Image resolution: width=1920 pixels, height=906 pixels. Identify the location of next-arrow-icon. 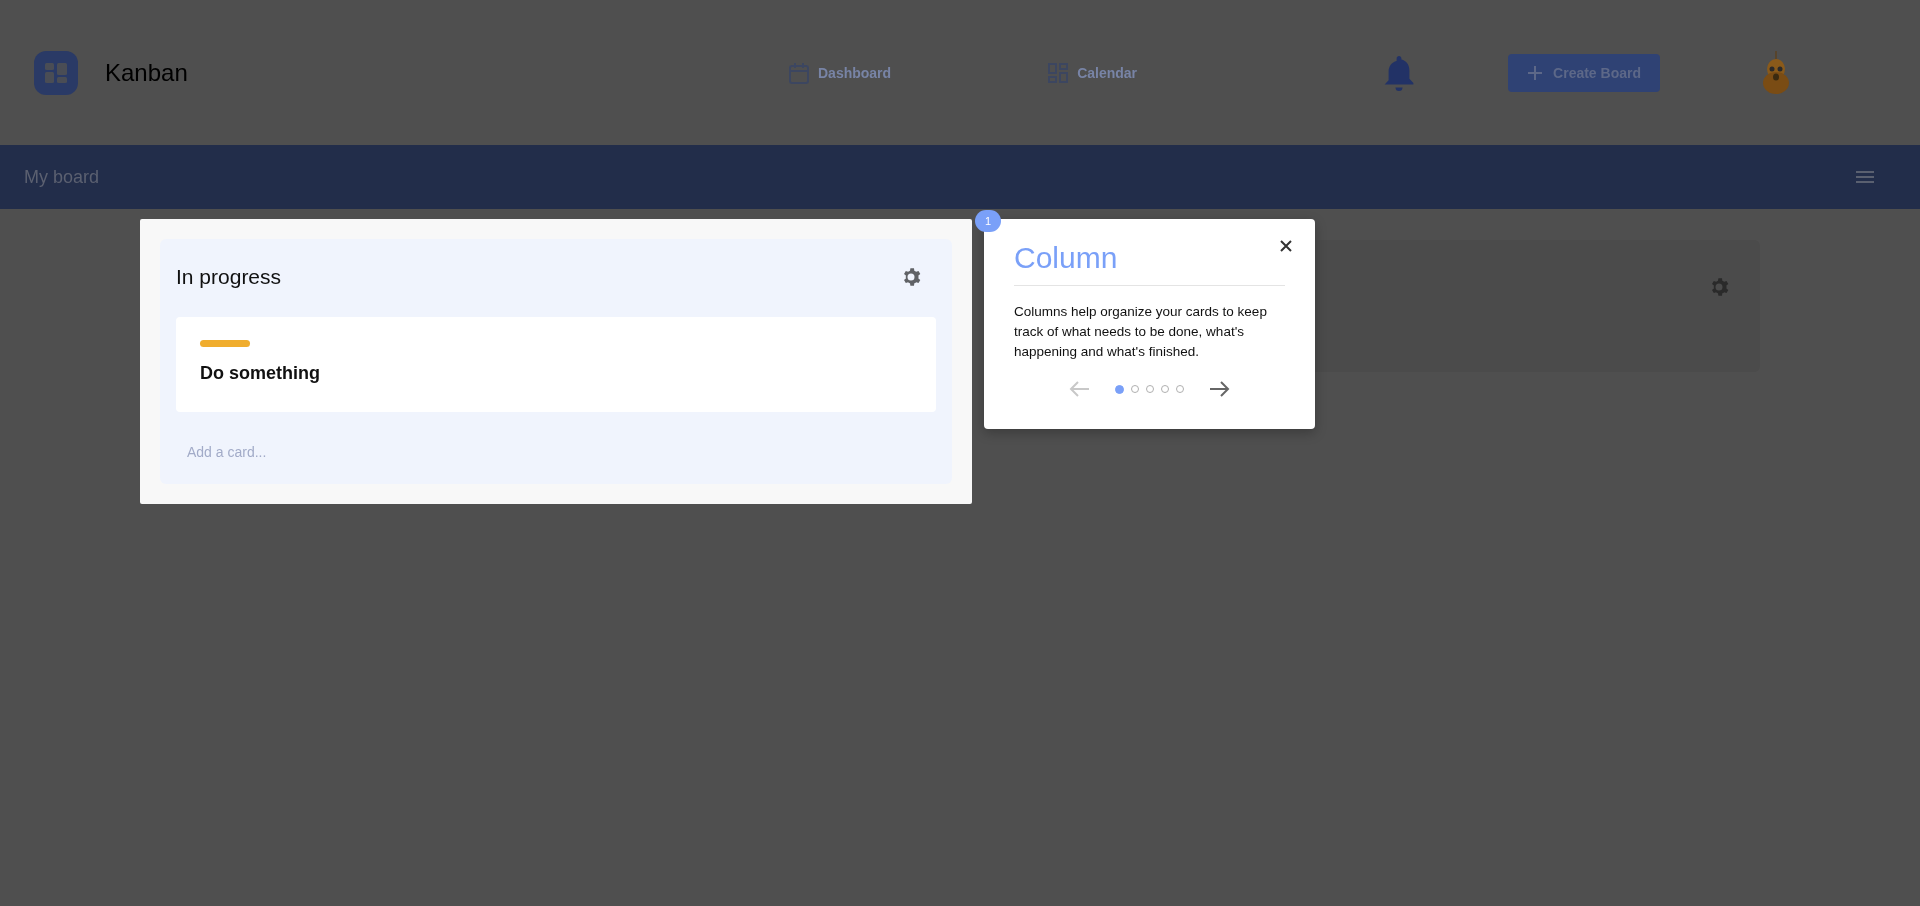
(1220, 389).